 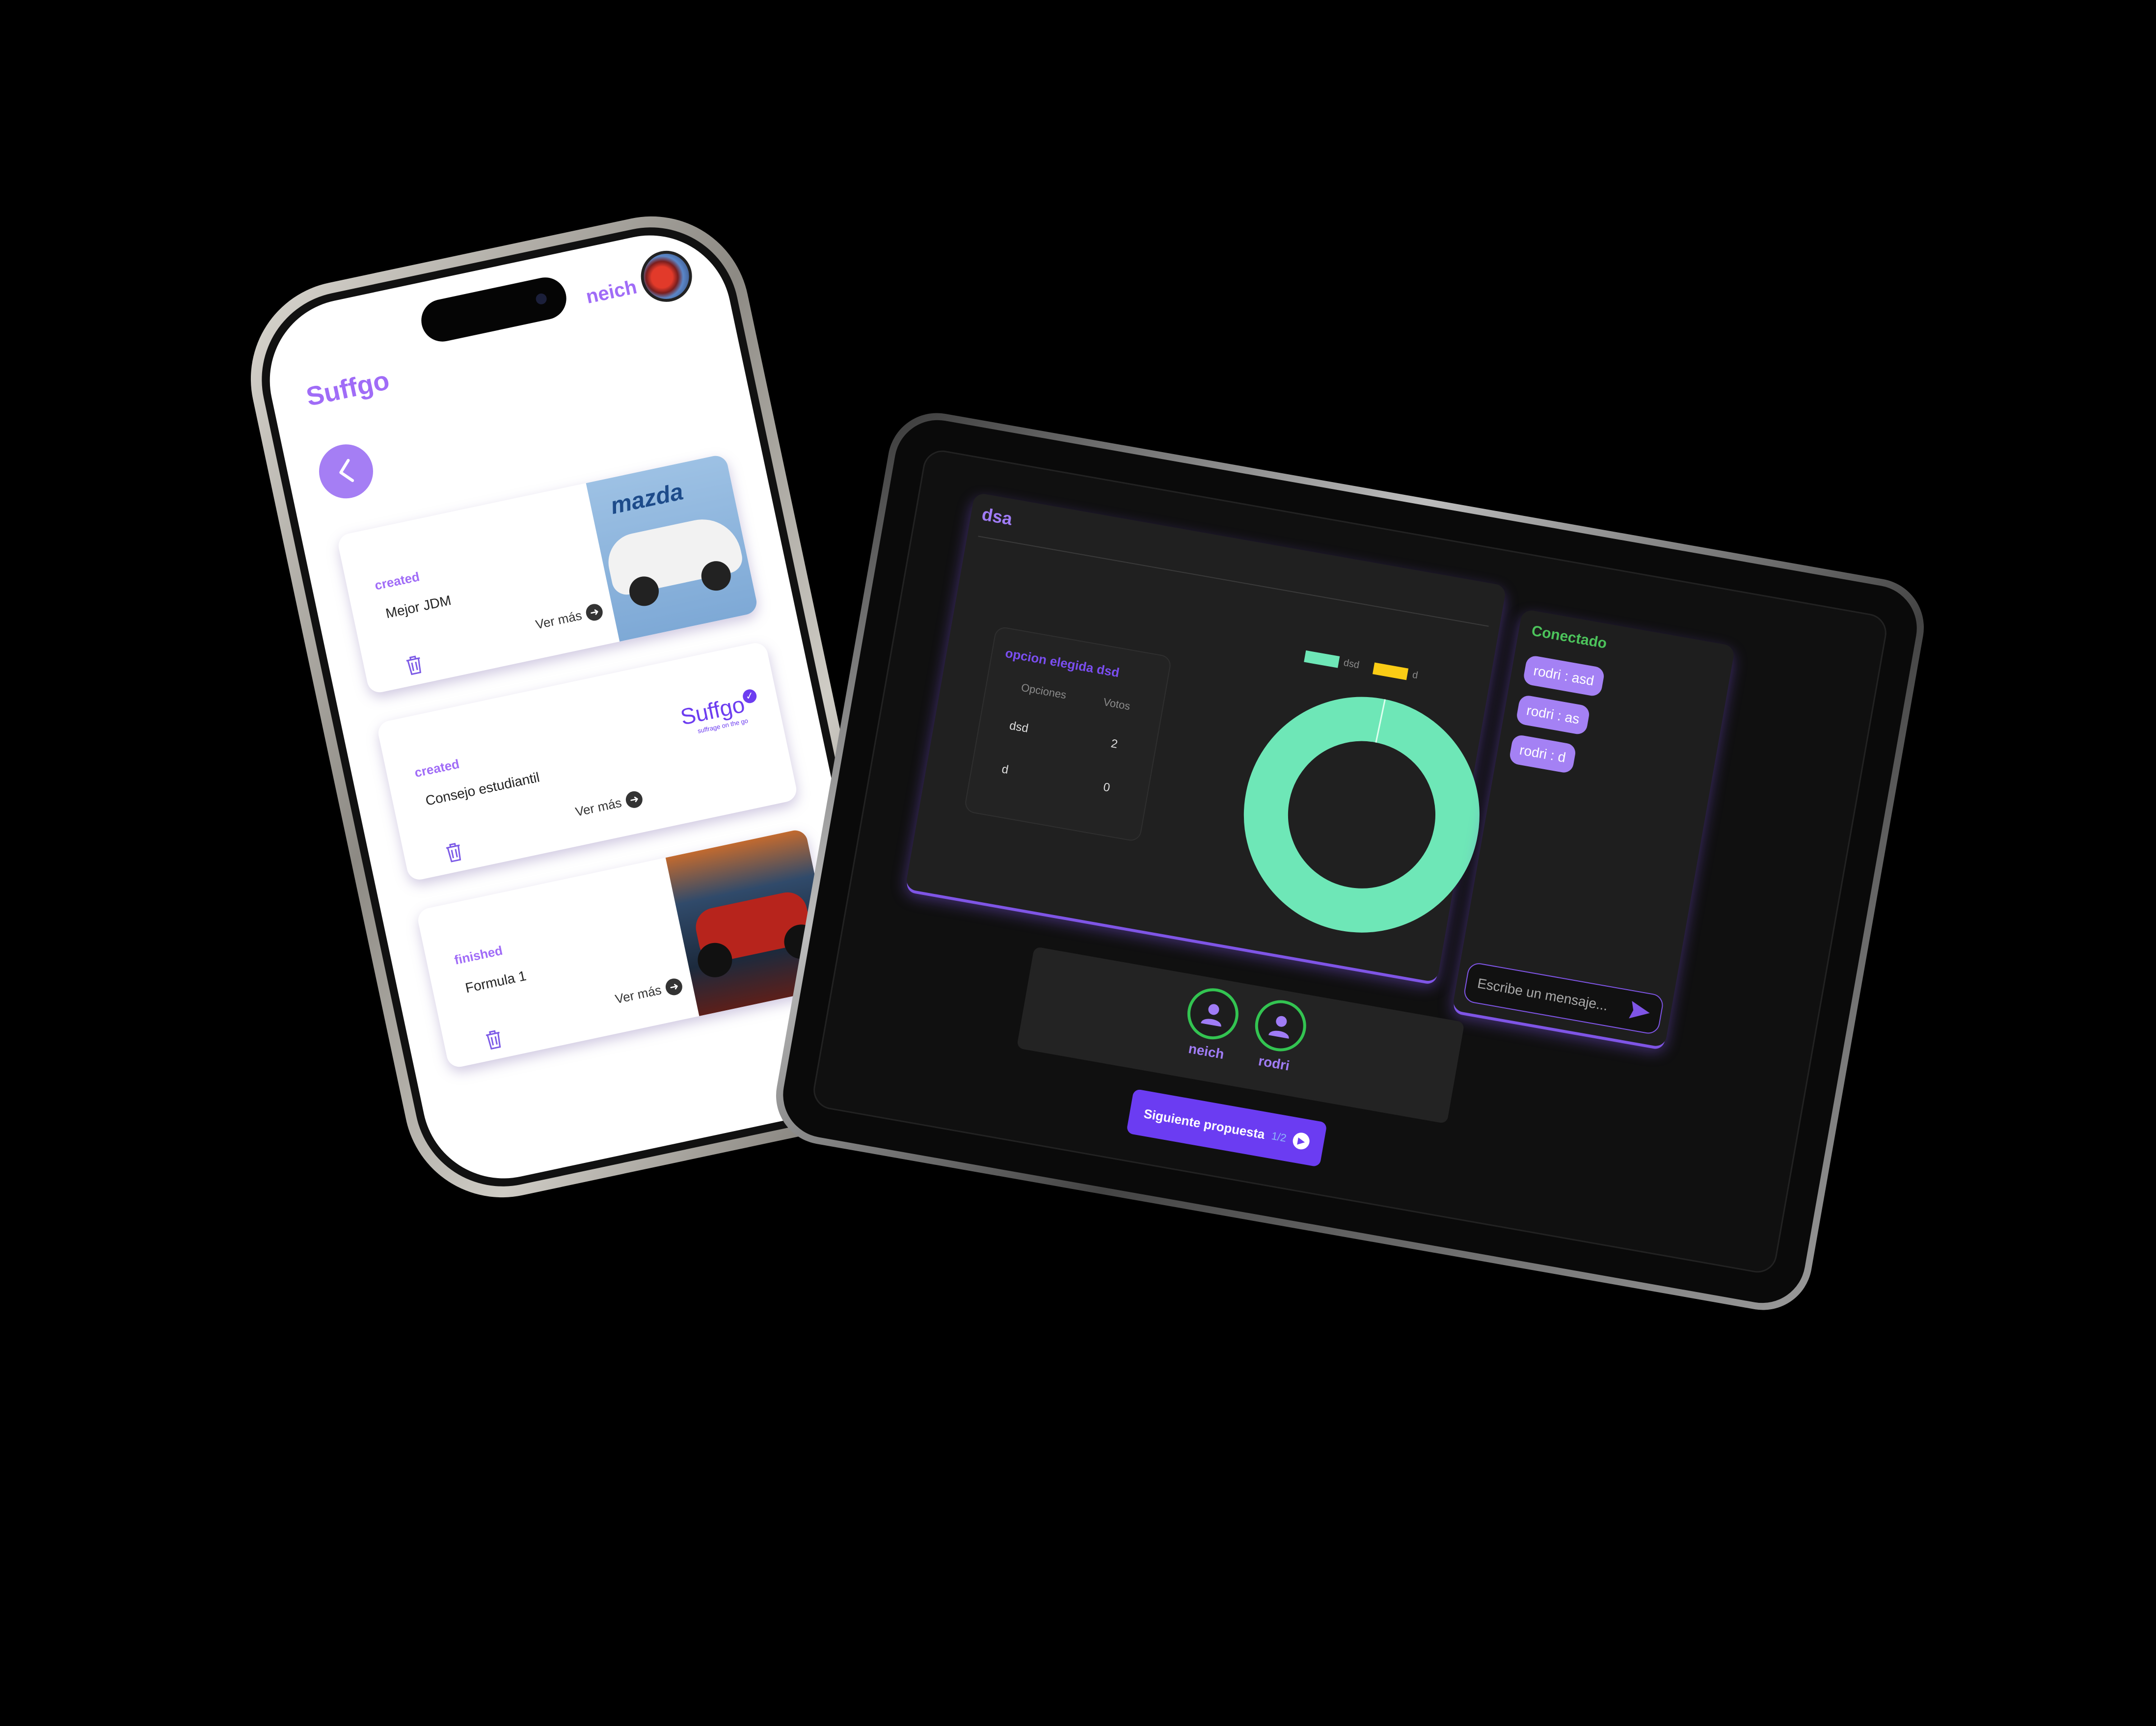 What do you see at coordinates (1019, 727) in the screenshot?
I see `table-cell-option: dsd` at bounding box center [1019, 727].